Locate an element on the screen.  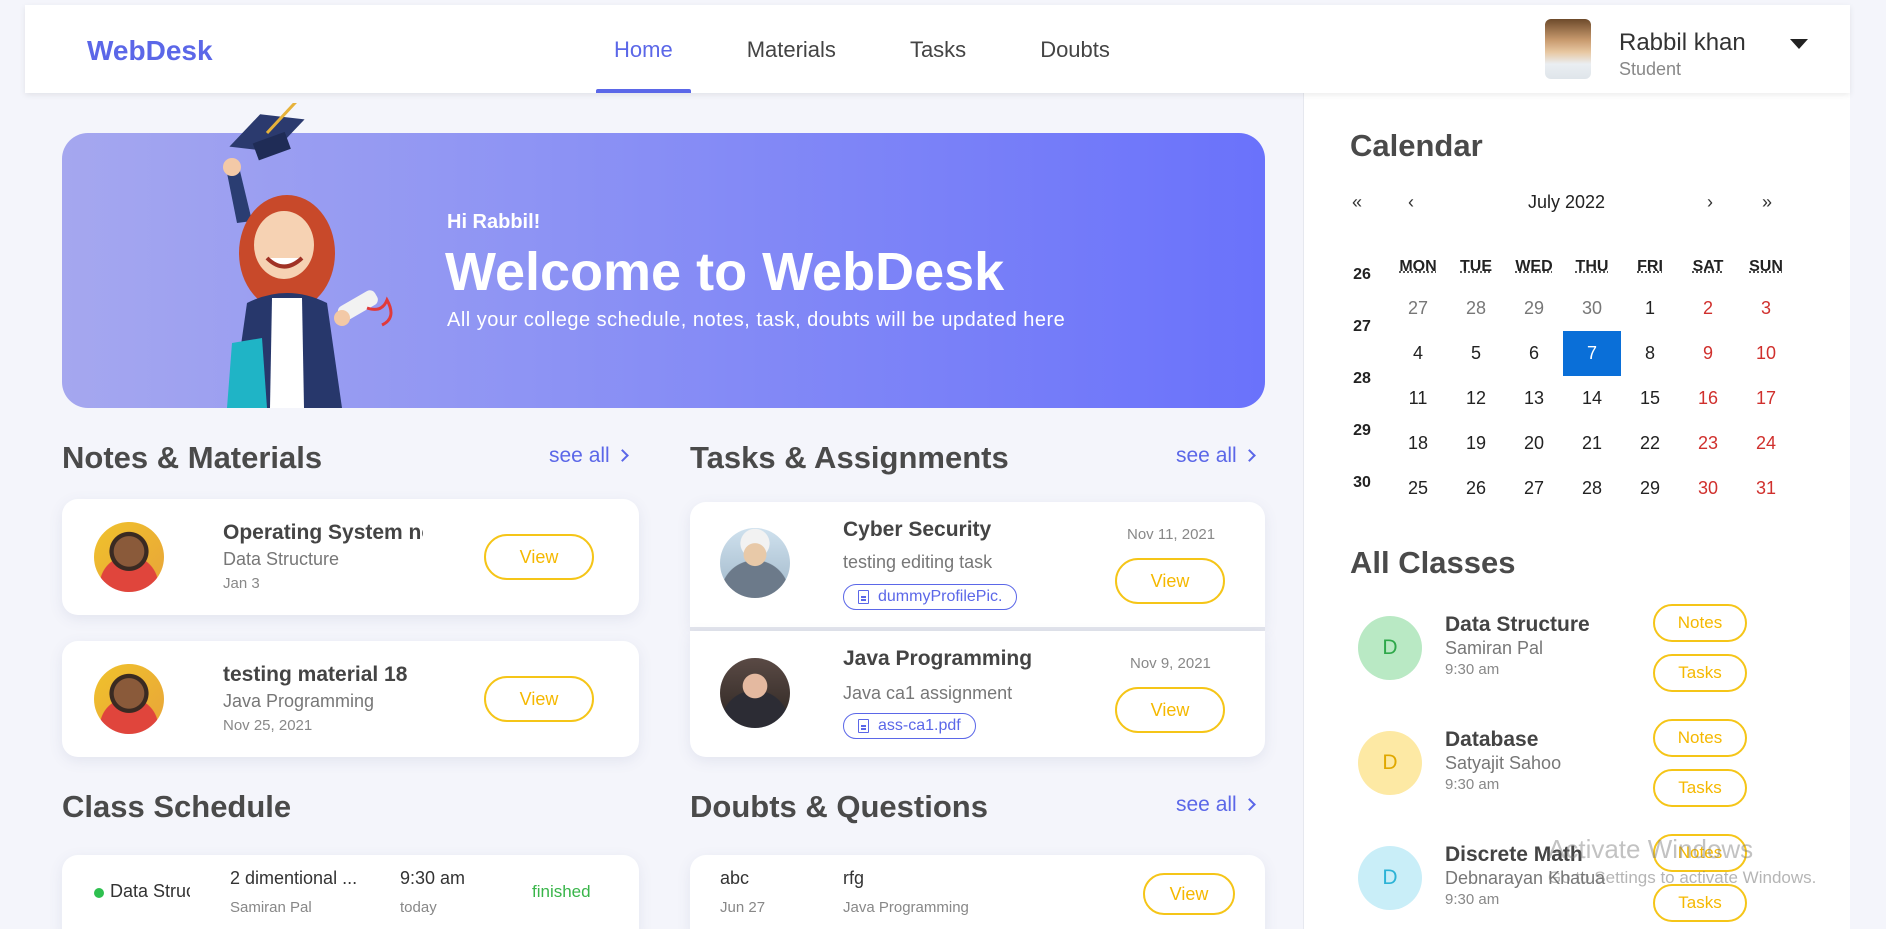
calendar-day: 7 is located at coordinates (1592, 353).